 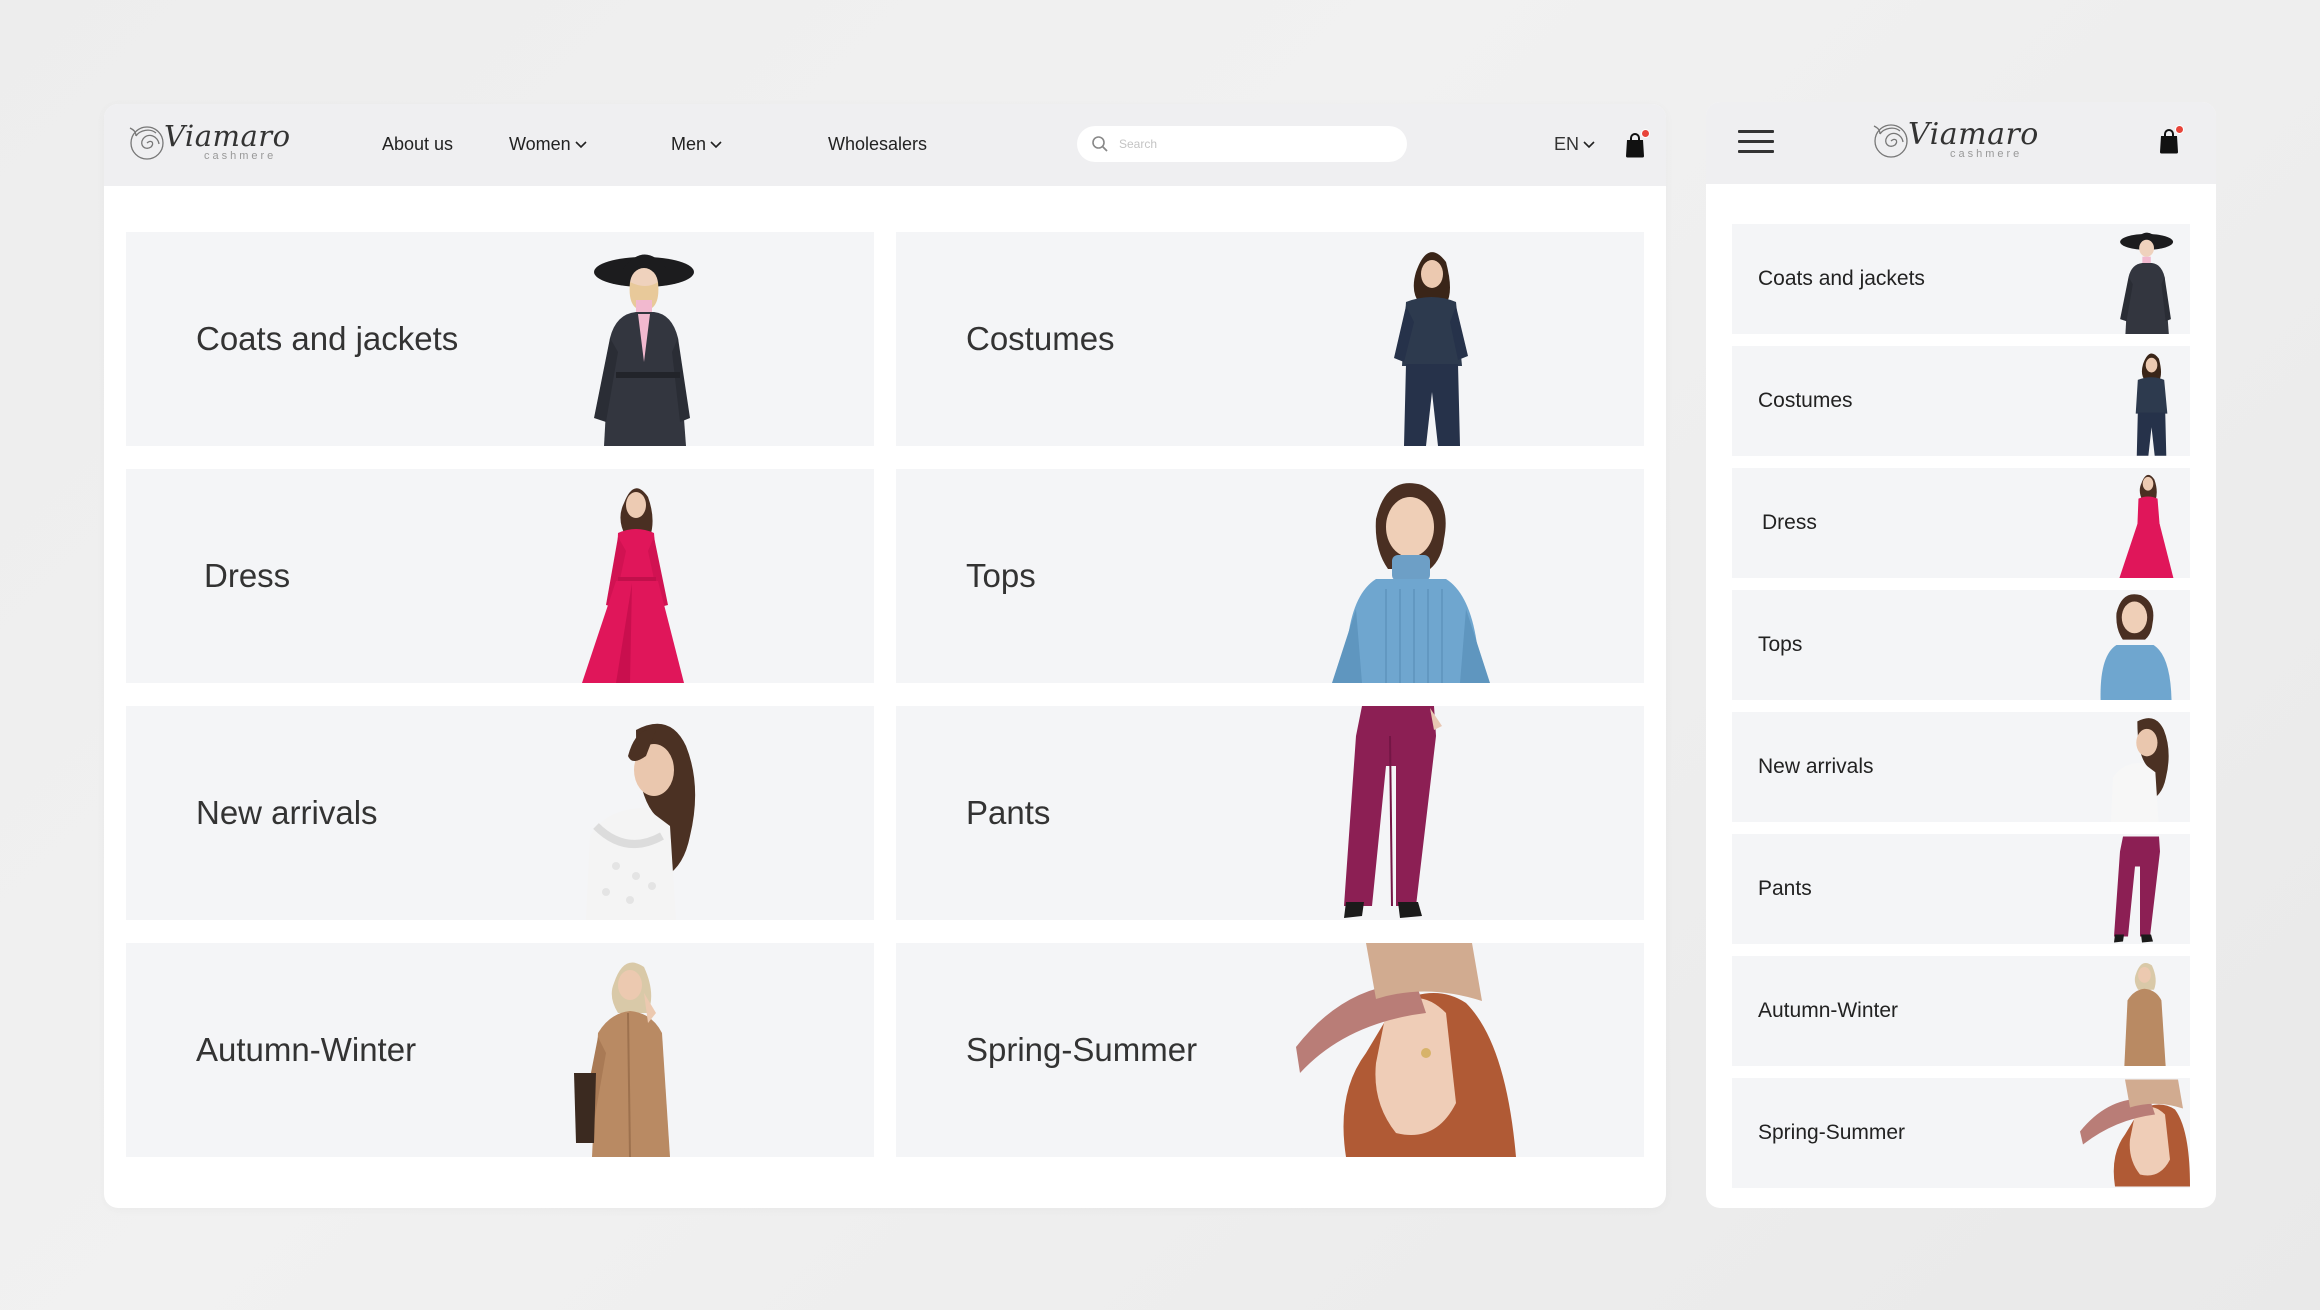 I want to click on category-card-new-arrivals: New arrivals, so click(x=500, y=813).